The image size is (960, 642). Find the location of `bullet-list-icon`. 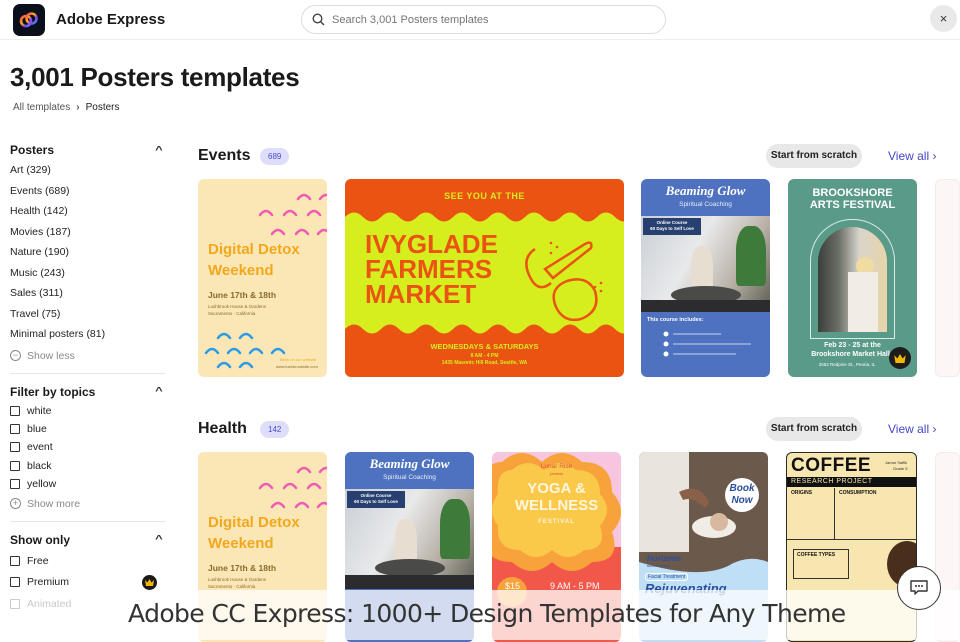

bullet-list-icon is located at coordinates (707, 344).